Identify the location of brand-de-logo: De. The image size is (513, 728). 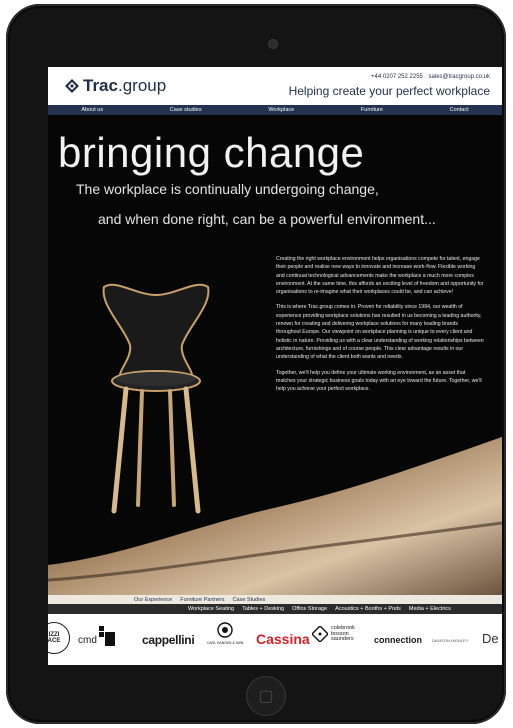
(490, 638).